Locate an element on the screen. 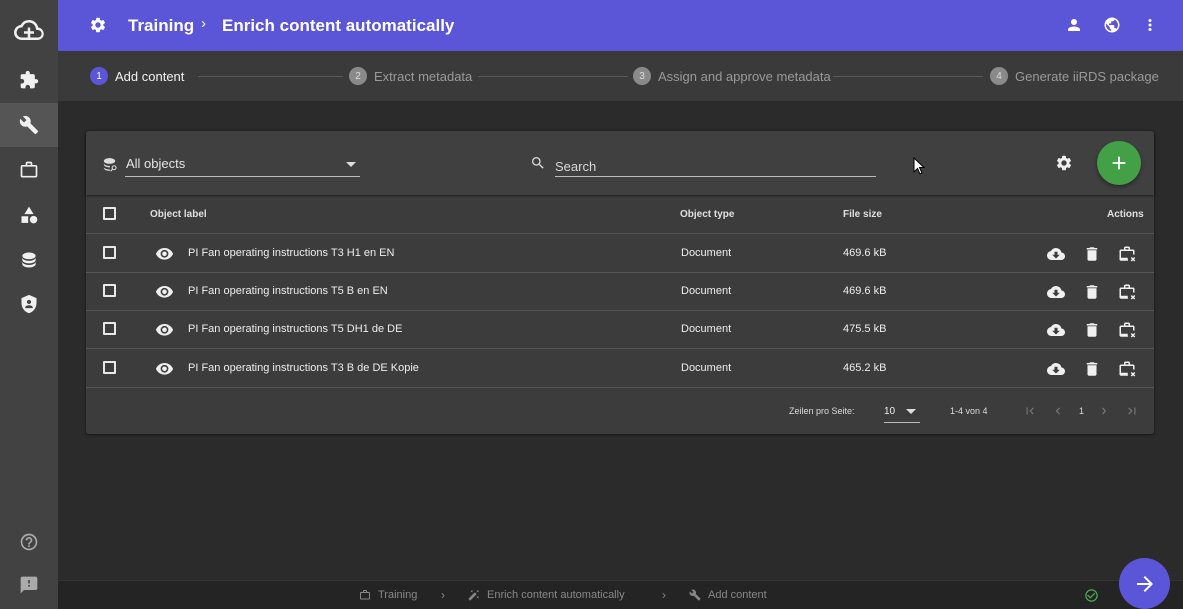 The height and width of the screenshot is (609, 1183). step-generate-iirds-package: 4 Generate iiRDS package is located at coordinates (1074, 76).